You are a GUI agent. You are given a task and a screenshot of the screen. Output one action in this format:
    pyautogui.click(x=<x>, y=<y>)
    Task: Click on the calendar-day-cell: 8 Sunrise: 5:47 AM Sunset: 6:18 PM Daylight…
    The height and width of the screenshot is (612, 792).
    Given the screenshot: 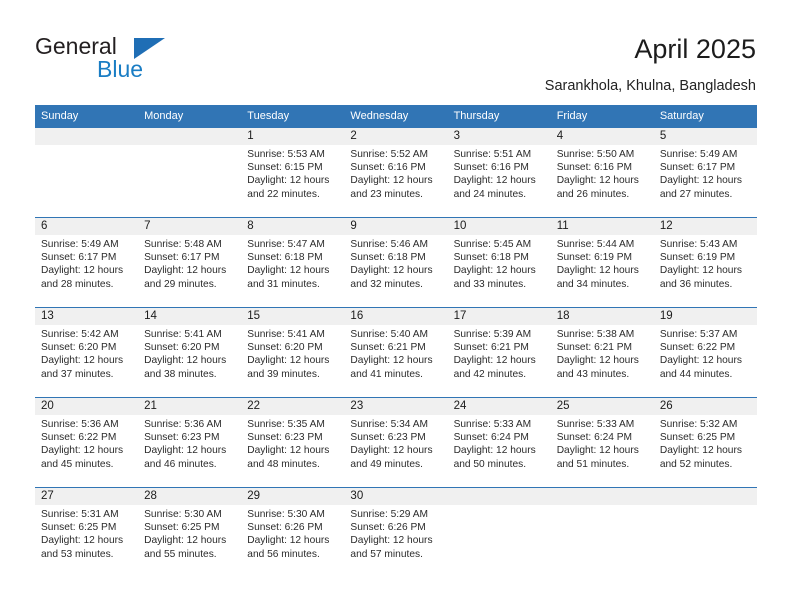 What is the action you would take?
    pyautogui.click(x=293, y=262)
    